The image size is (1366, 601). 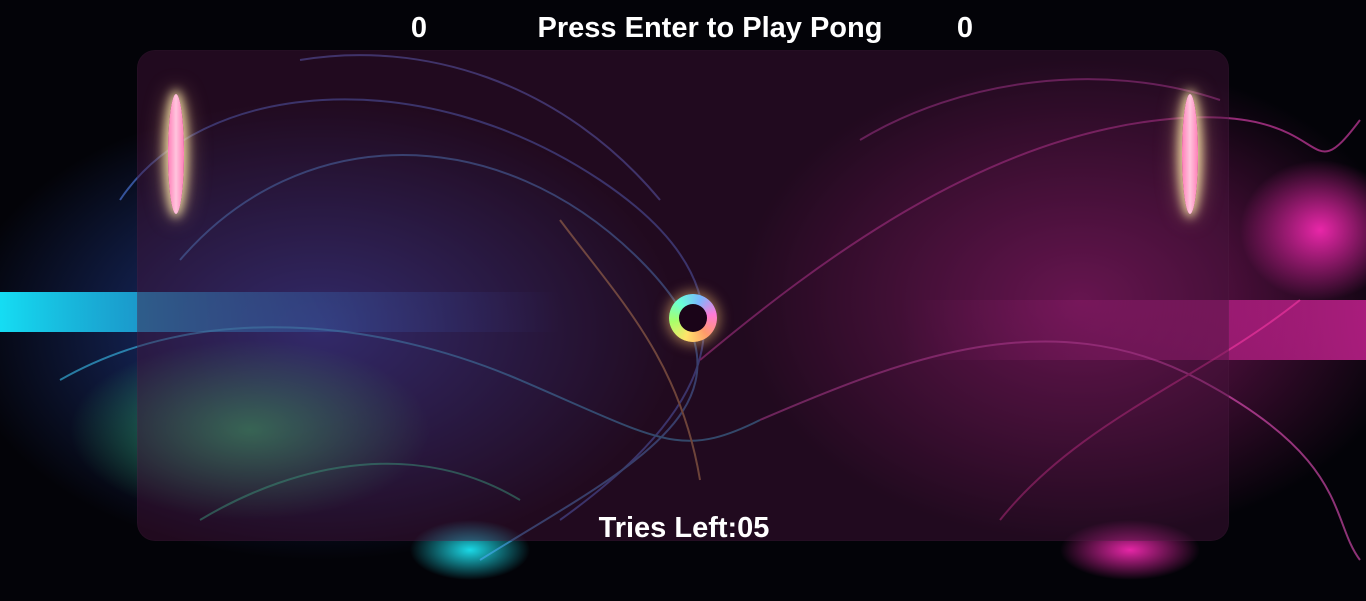 What do you see at coordinates (965, 28) in the screenshot?
I see `right-score: 0` at bounding box center [965, 28].